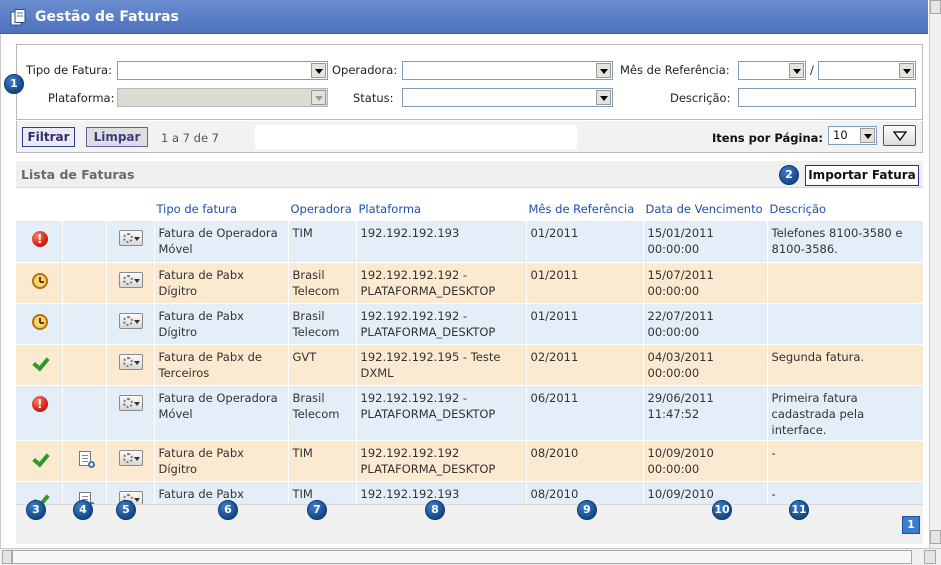 This screenshot has width=941, height=565. I want to click on invoice-type-cell: Fatura de Operadora Móvel, so click(221, 242).